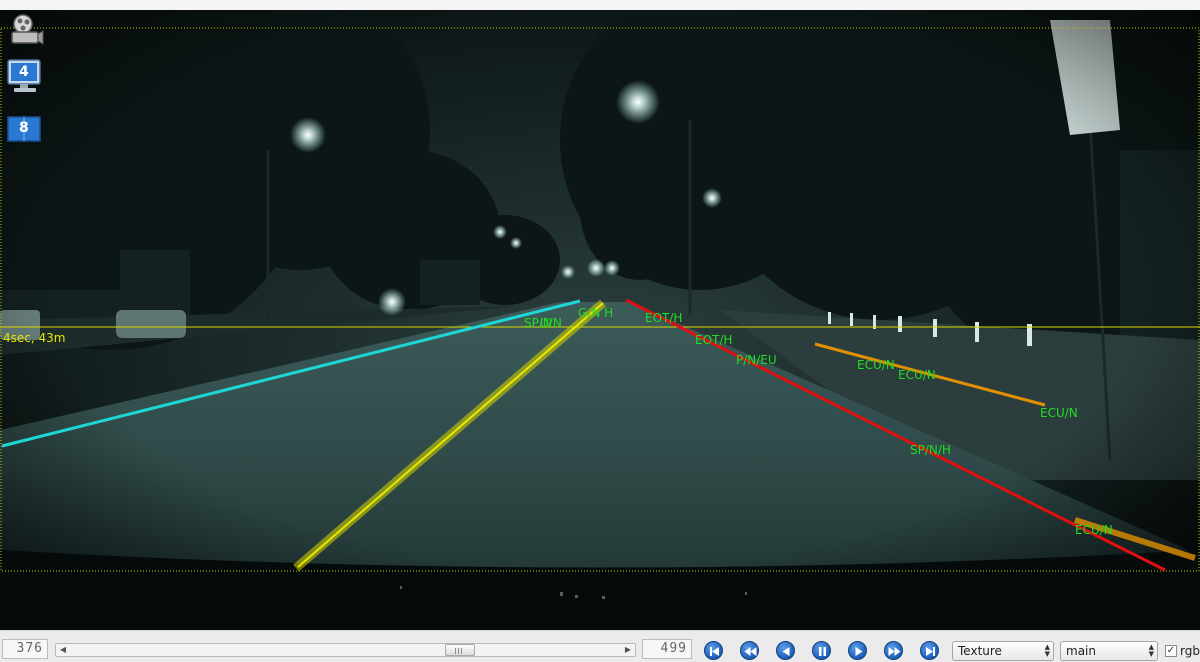 Image resolution: width=1200 pixels, height=662 pixels. I want to click on current-frame-display: 376, so click(25, 649).